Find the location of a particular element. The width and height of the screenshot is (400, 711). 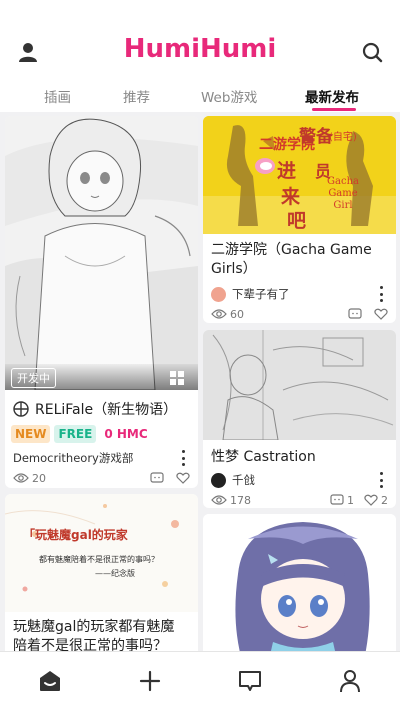

card-author: 千戗 is located at coordinates (233, 480).